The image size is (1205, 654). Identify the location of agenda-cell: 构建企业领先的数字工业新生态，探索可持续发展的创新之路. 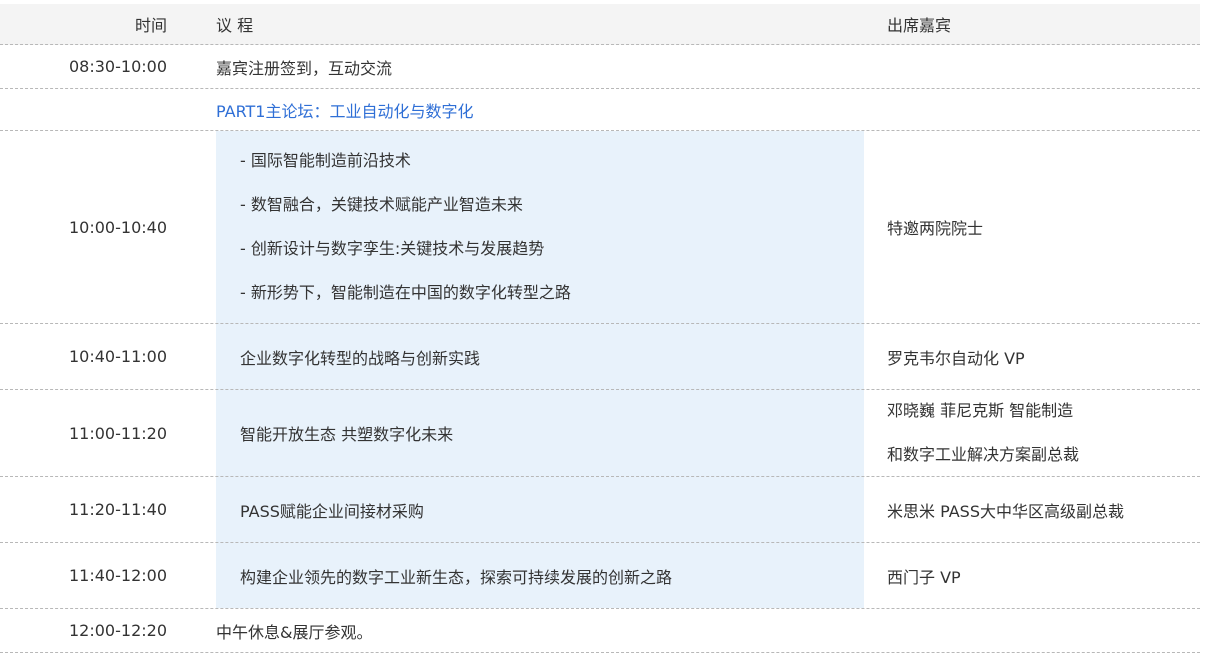
(456, 577).